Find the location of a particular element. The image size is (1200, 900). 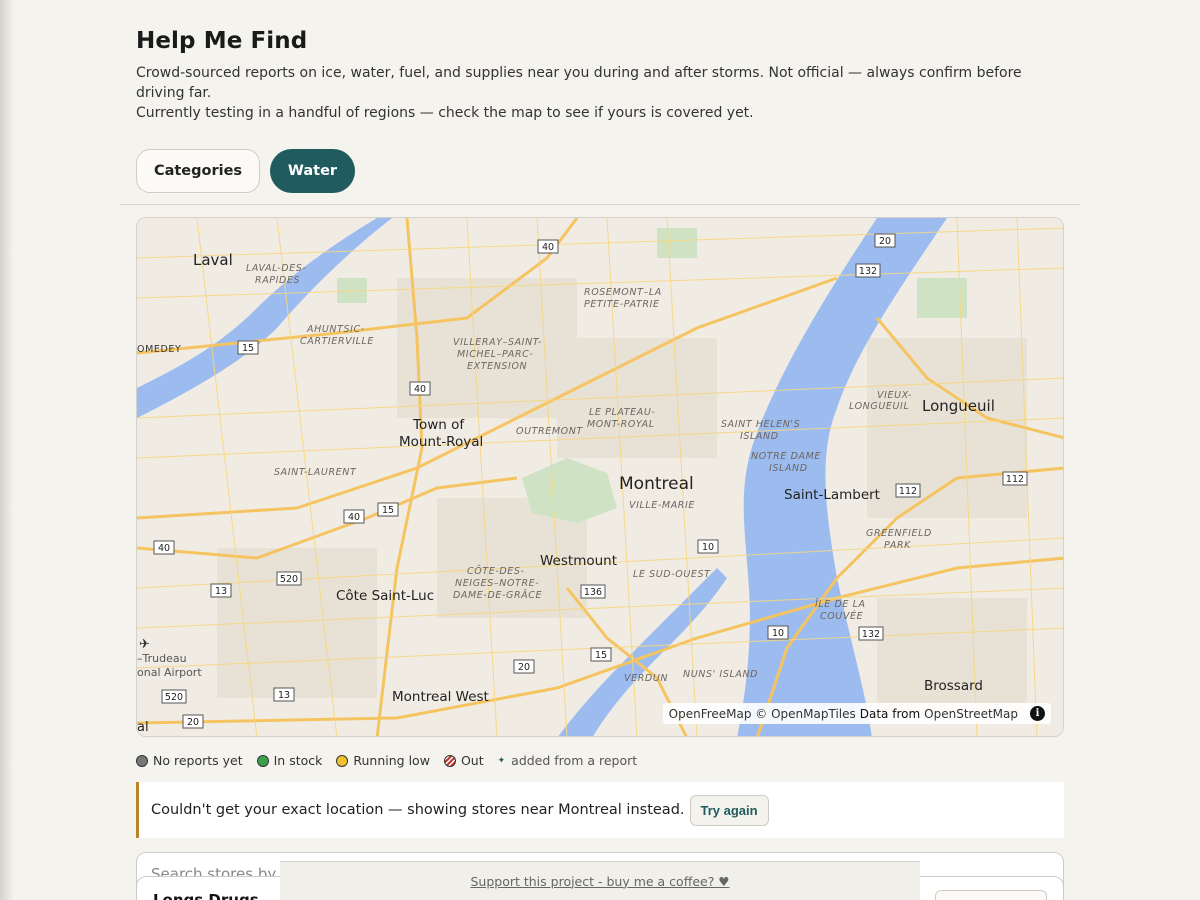

store-name: Longs Drugs is located at coordinates (206, 895).